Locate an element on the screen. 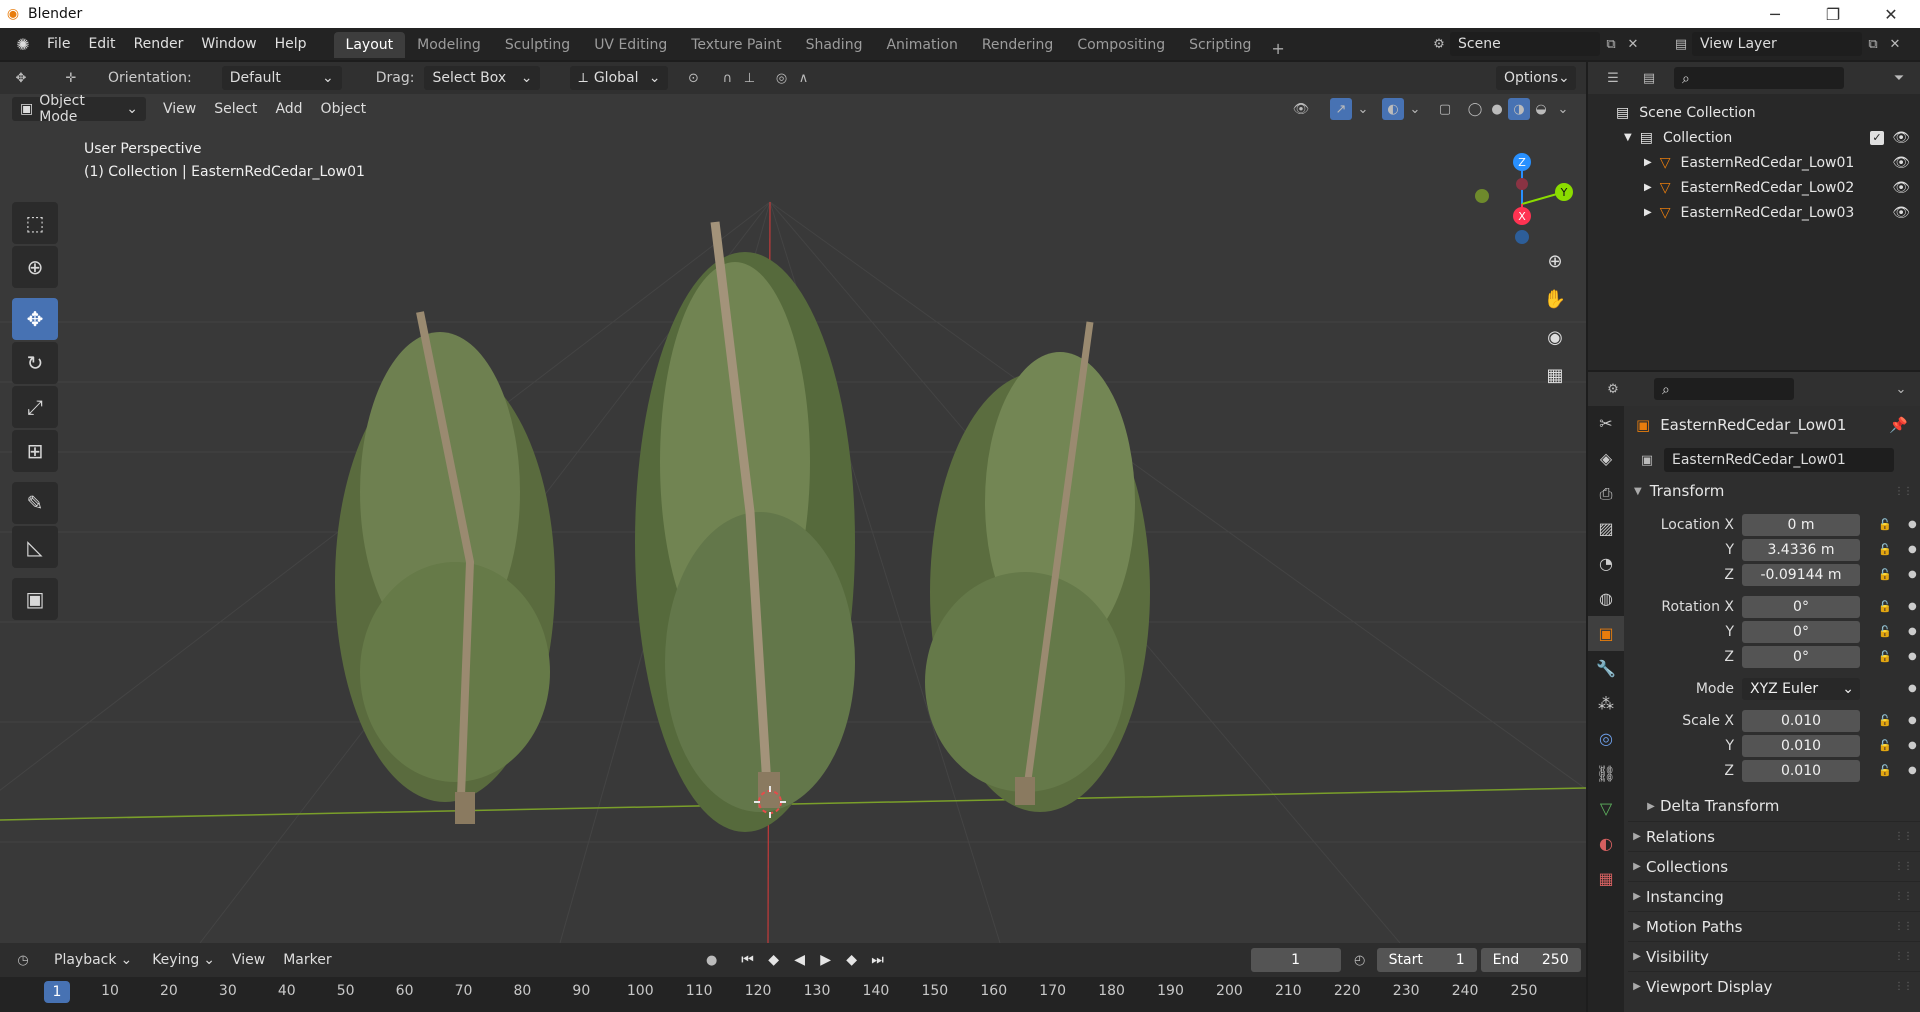 The width and height of the screenshot is (1920, 1012). next-keyframe-icon: ◆ is located at coordinates (852, 960).